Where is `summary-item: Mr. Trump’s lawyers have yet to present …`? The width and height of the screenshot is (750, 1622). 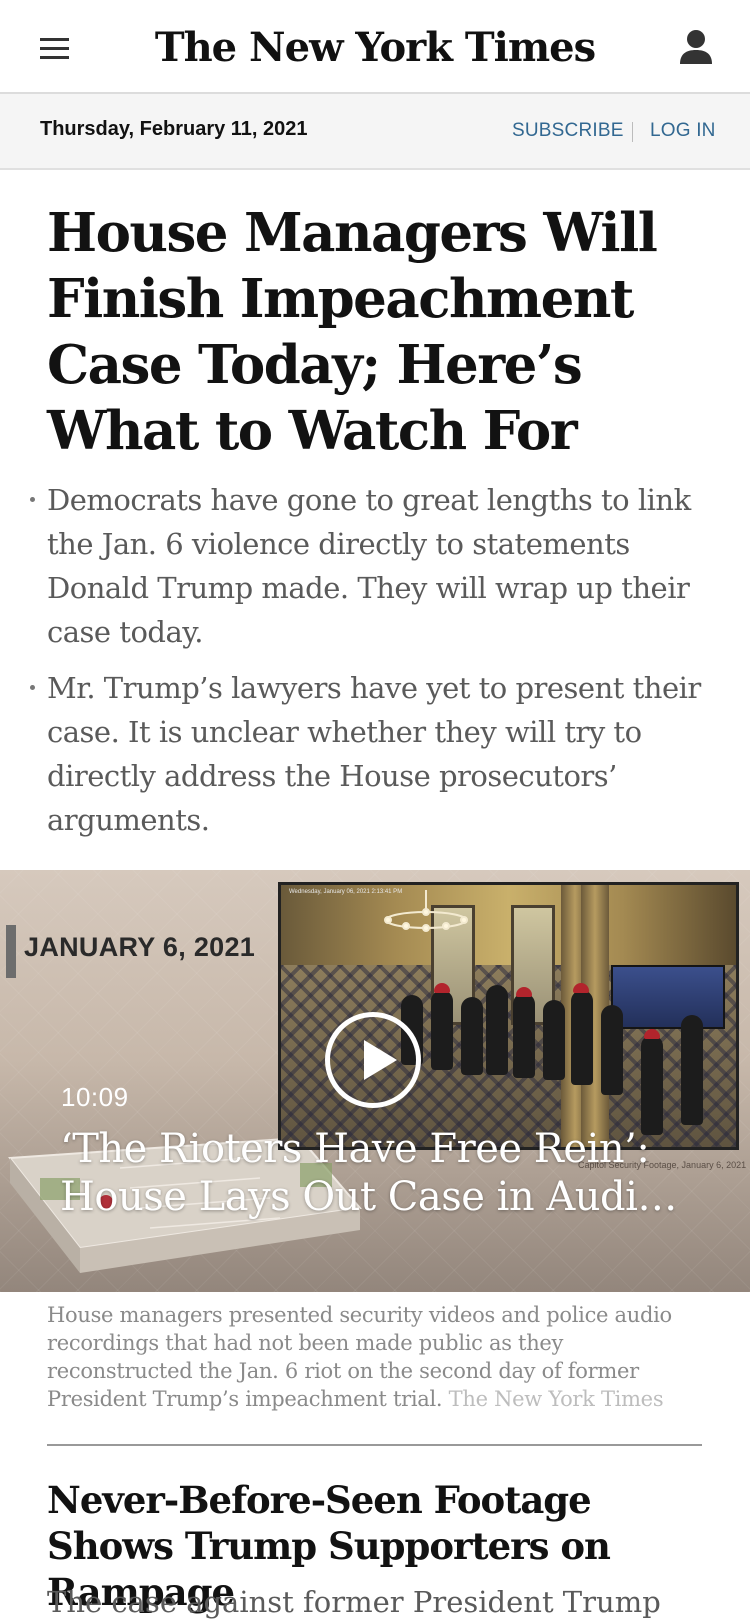 summary-item: Mr. Trump’s lawyers have yet to present … is located at coordinates (368, 754).